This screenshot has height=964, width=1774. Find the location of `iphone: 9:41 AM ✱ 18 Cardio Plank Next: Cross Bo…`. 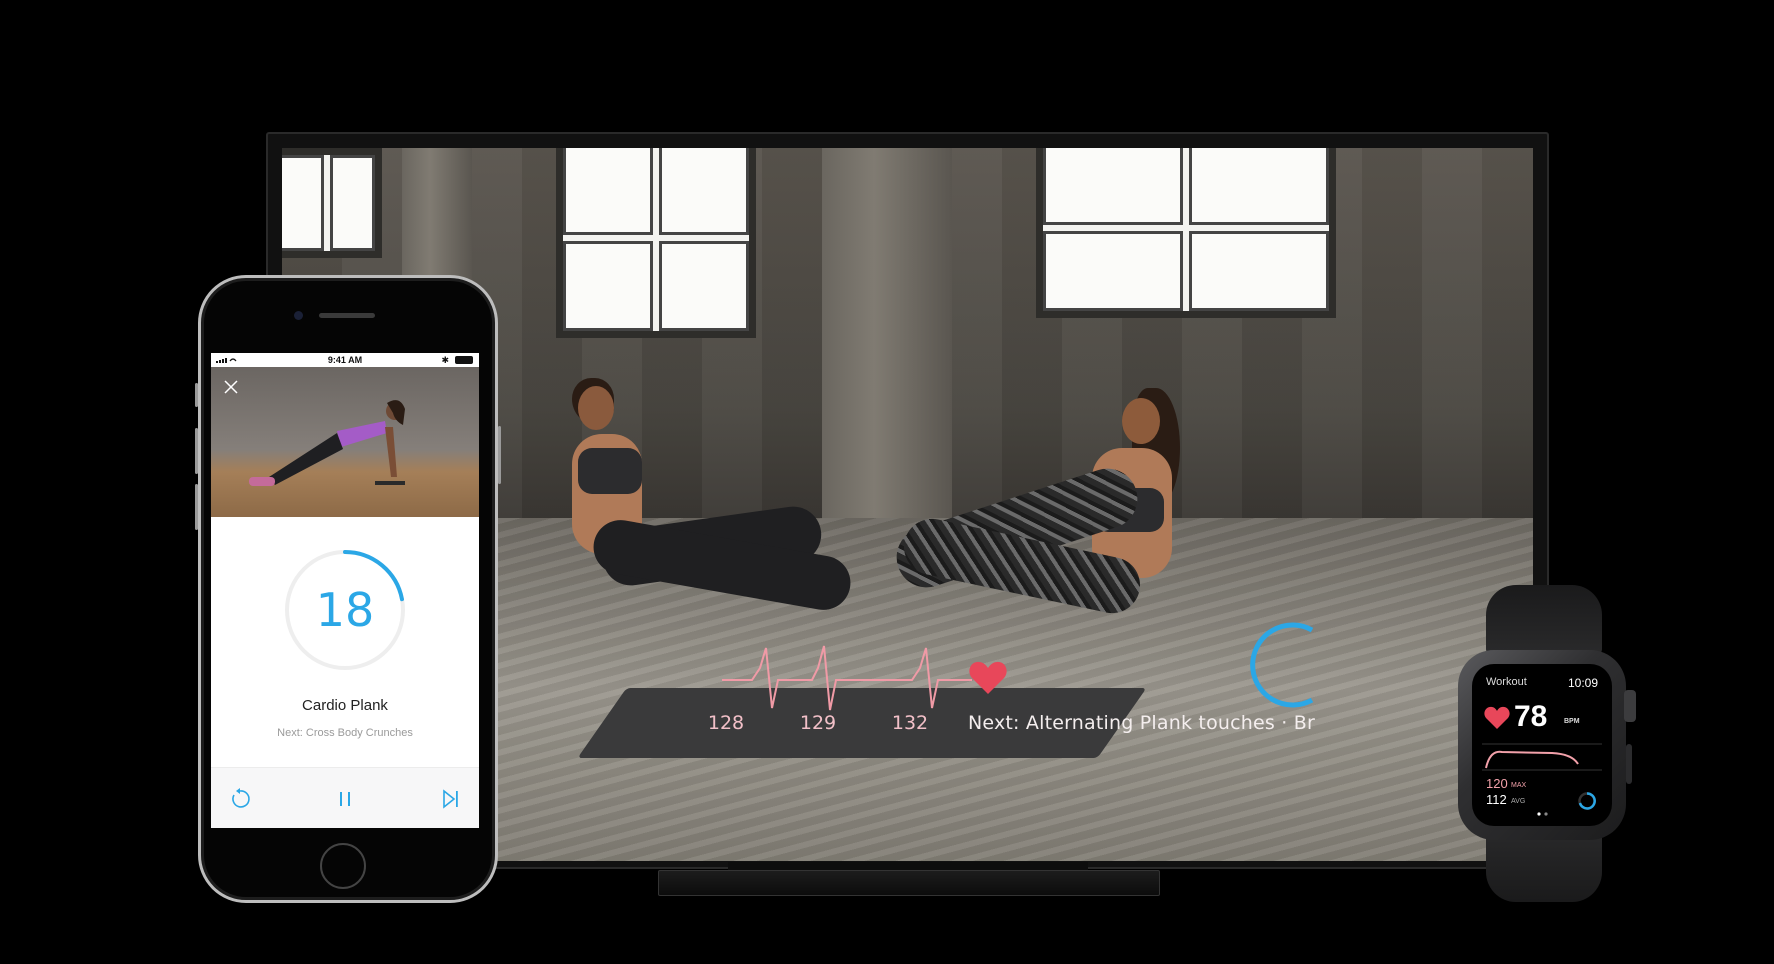

iphone: 9:41 AM ✱ 18 Cardio Plank Next: Cross Bo… is located at coordinates (348, 589).